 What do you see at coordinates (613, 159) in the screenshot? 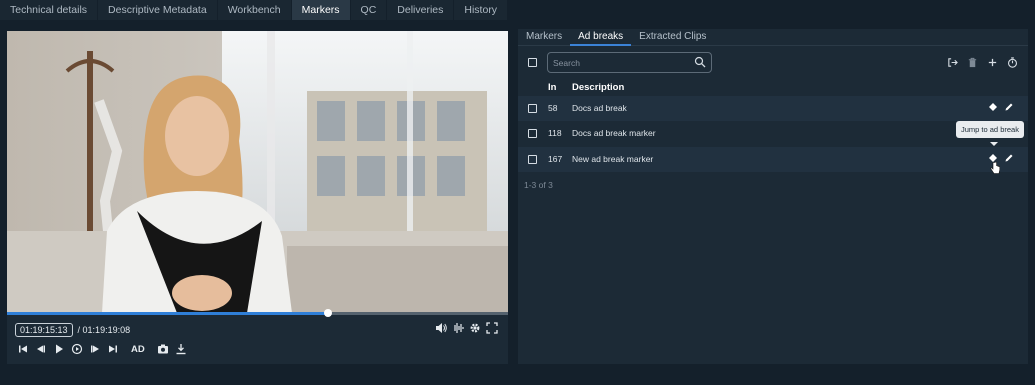
I see `row-description: New ad break marker` at bounding box center [613, 159].